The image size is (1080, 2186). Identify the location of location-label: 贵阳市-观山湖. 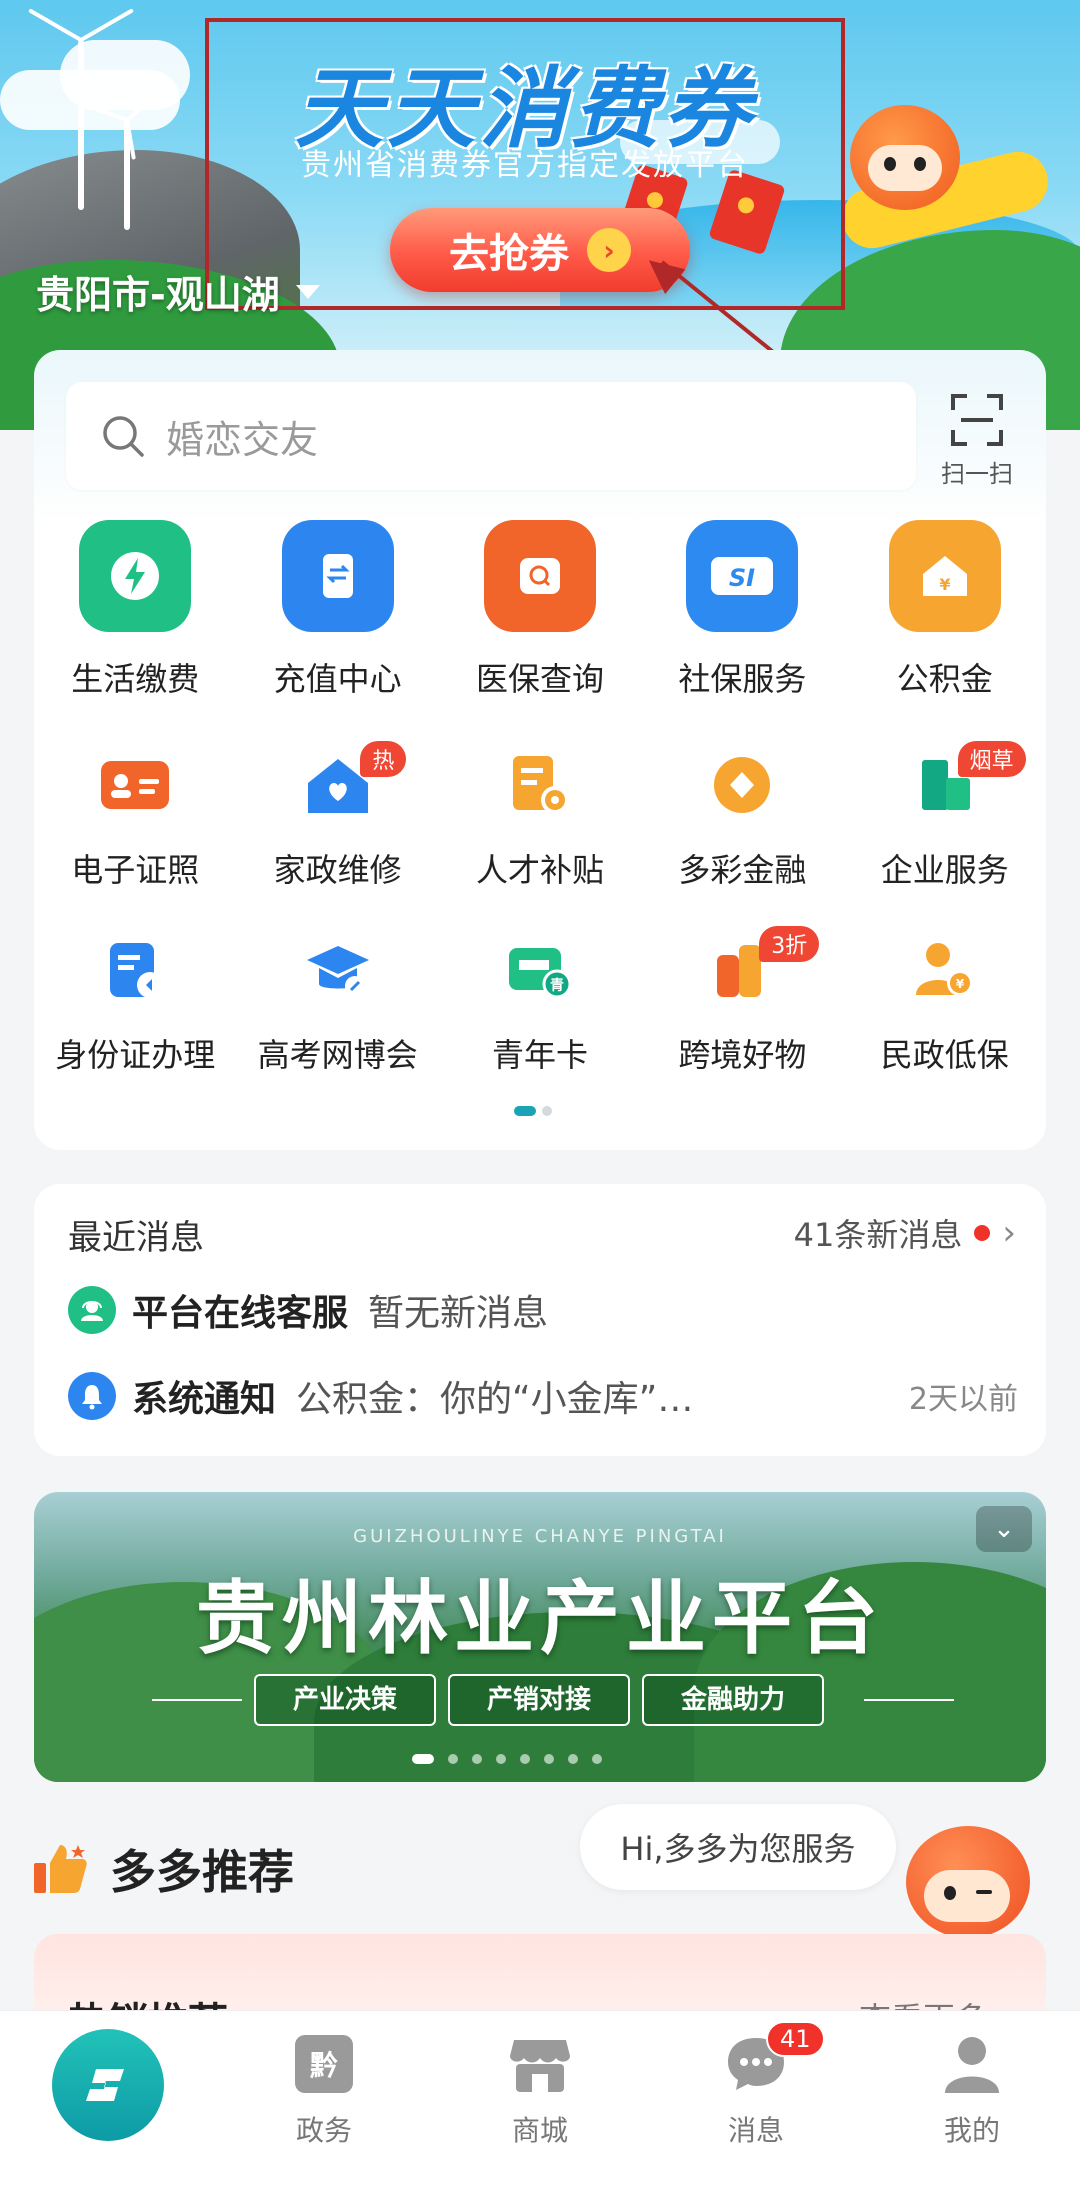
(158, 295).